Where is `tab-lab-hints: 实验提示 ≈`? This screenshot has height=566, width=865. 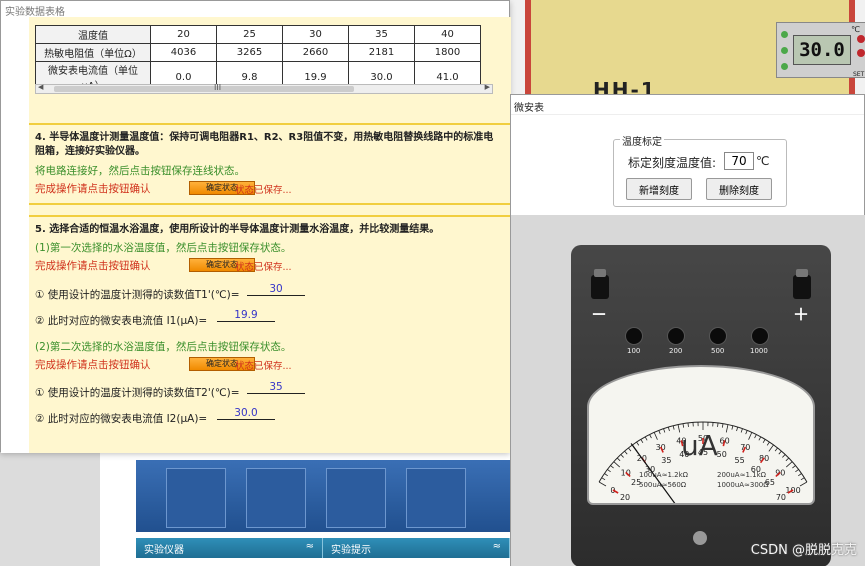
tab-lab-hints: 实验提示 ≈ is located at coordinates (416, 548).